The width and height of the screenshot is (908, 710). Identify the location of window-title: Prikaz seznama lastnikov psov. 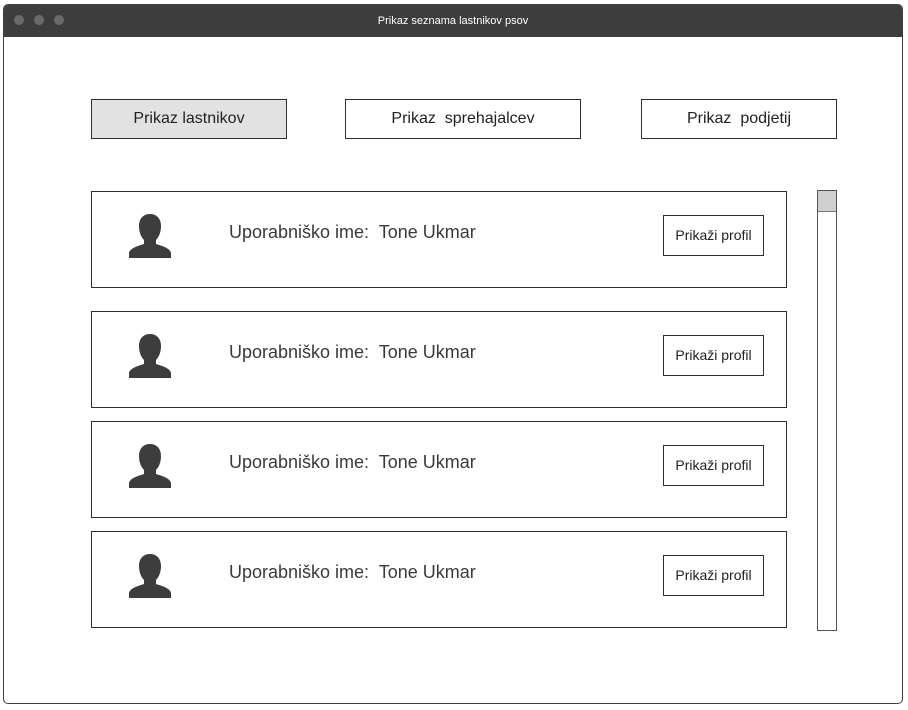
(453, 21).